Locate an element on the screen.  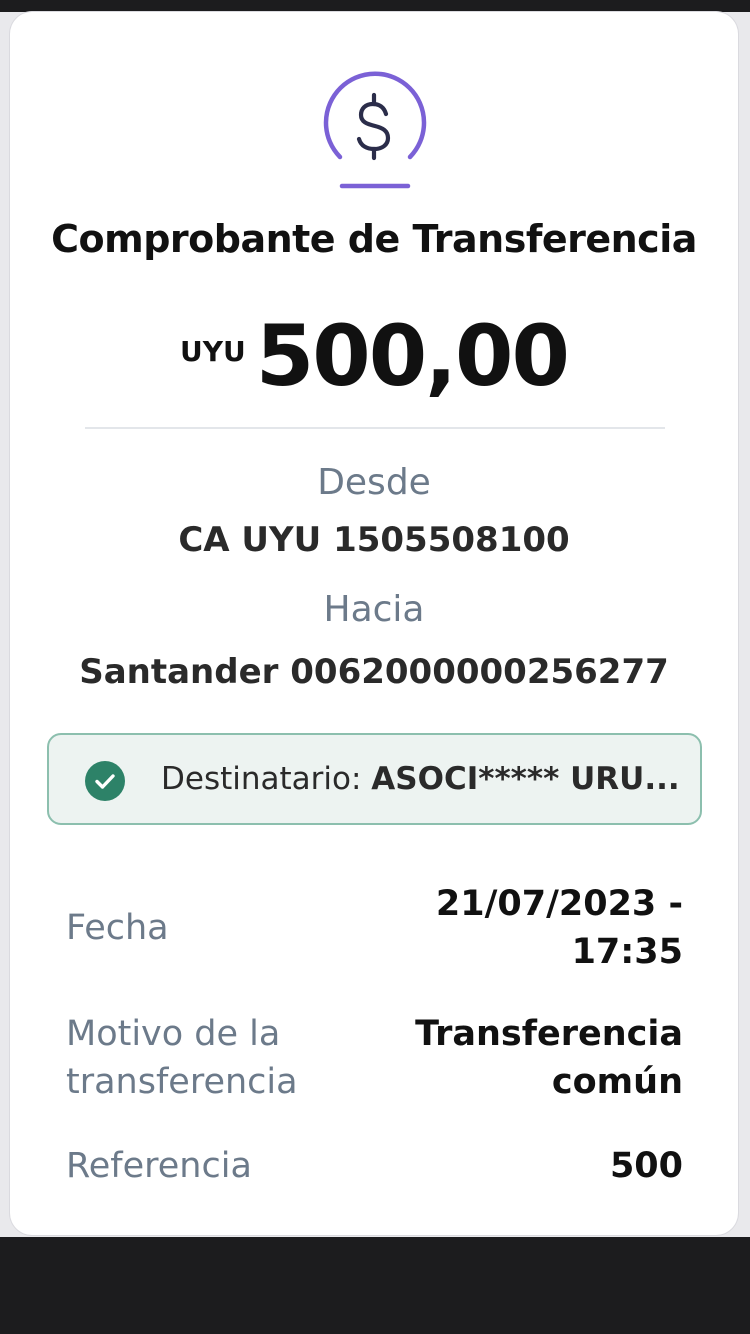
reason-value: Transferencia común is located at coordinates (549, 1058).